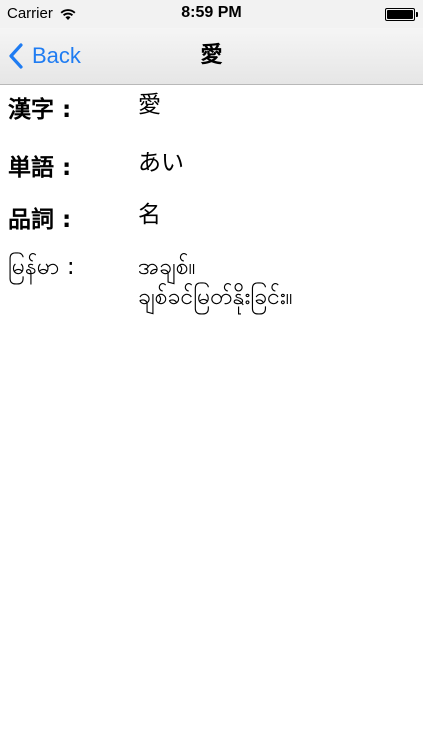 This screenshot has width=423, height=750. I want to click on battery-tip, so click(417, 14).